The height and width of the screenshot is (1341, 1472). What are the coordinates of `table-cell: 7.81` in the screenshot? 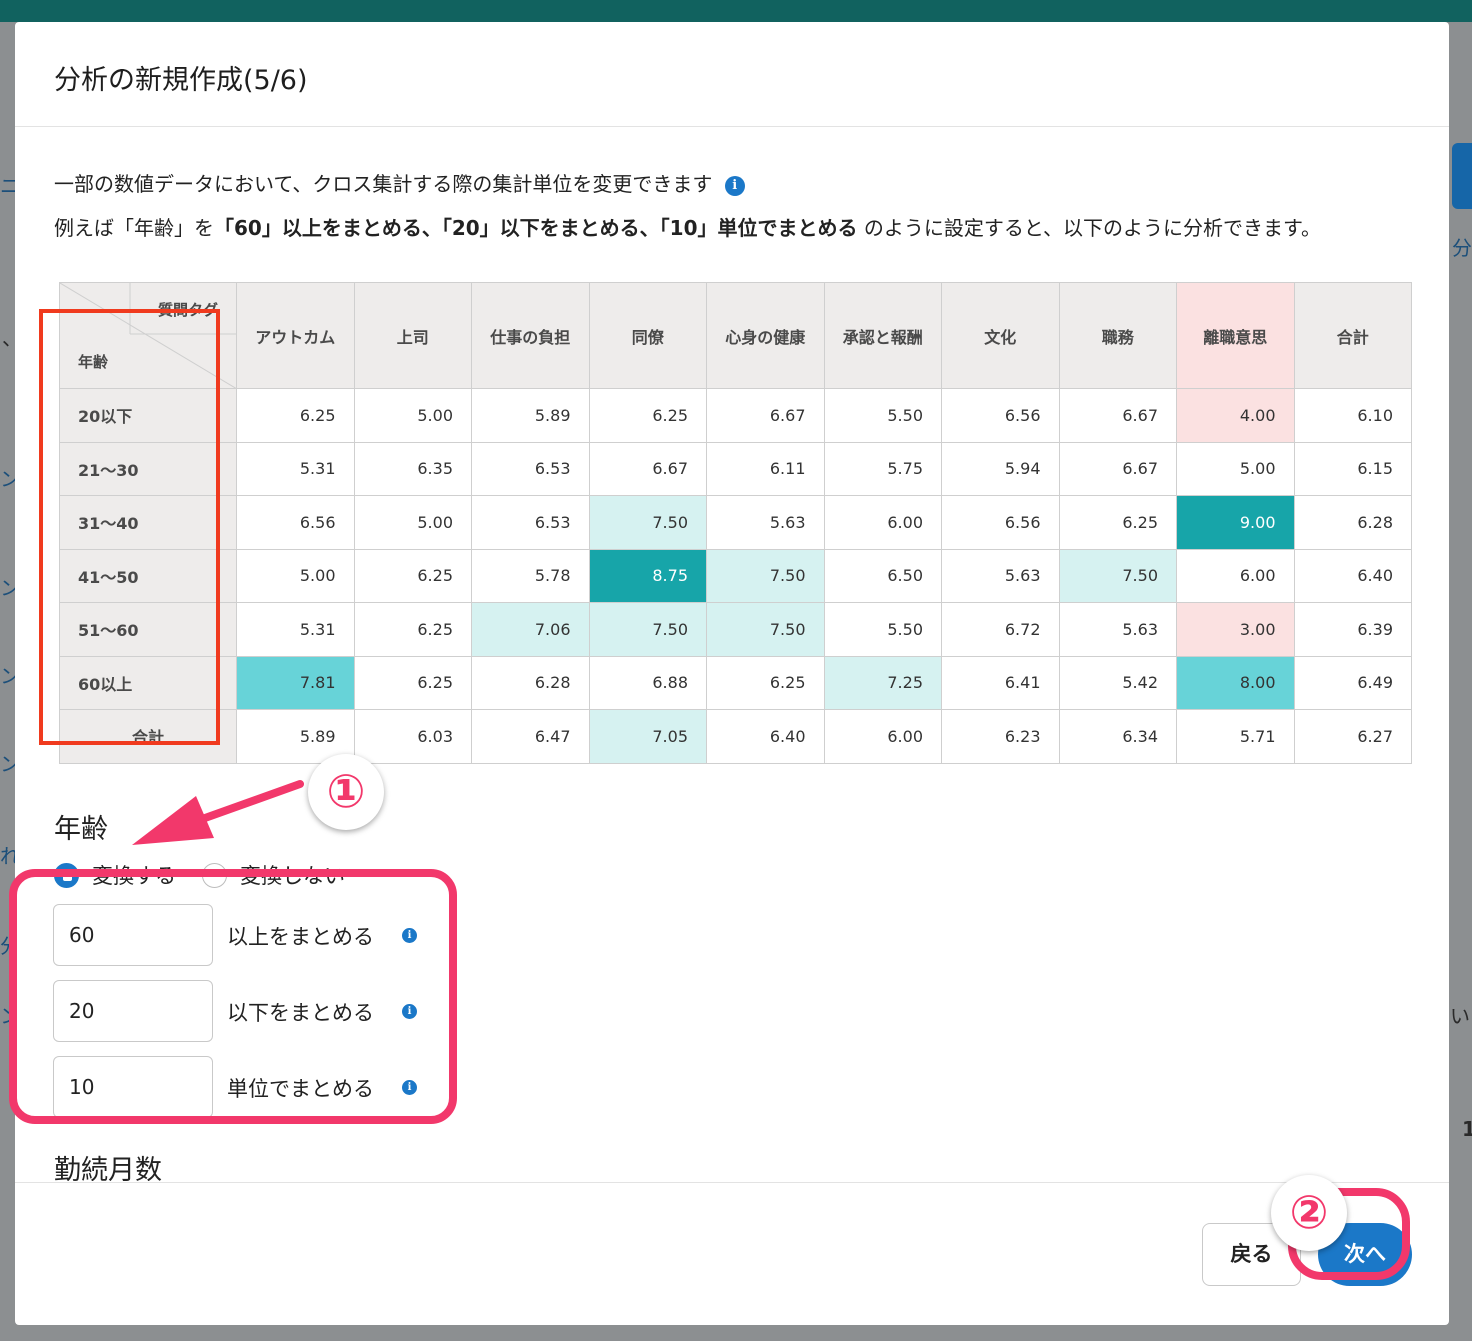 It's located at (295, 682).